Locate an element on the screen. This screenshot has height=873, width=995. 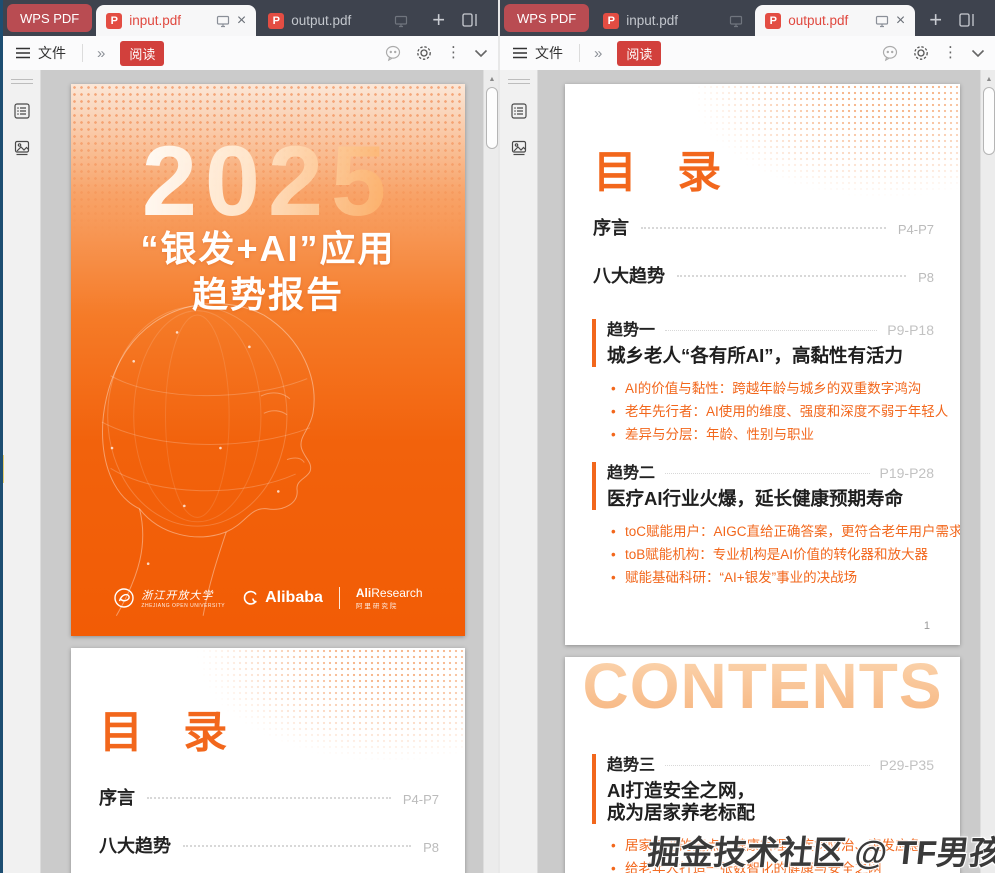
tab-bar: WPS PDF P input.pdf × P output.pdf + is located at coordinates (251, 18).